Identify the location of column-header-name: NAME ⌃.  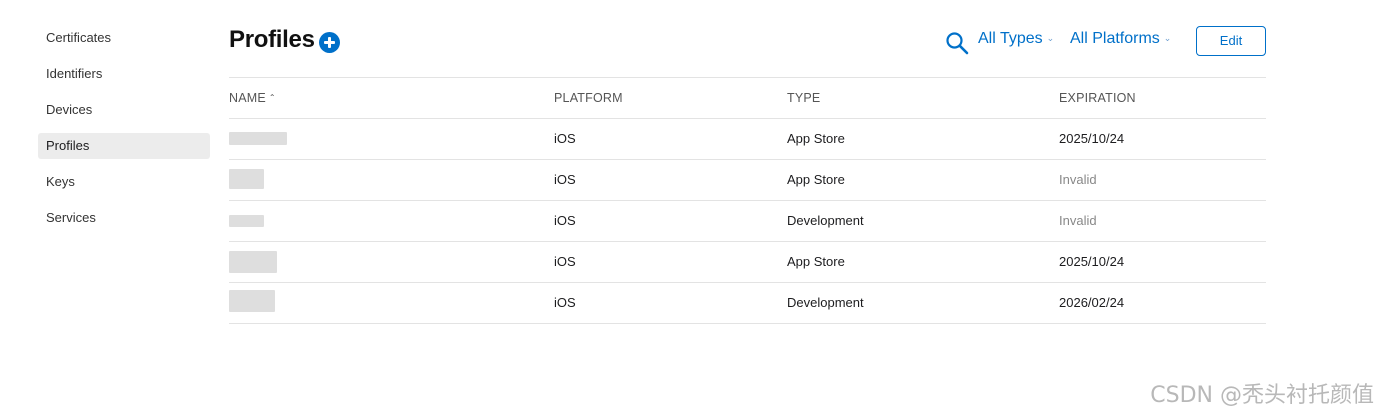
(252, 98).